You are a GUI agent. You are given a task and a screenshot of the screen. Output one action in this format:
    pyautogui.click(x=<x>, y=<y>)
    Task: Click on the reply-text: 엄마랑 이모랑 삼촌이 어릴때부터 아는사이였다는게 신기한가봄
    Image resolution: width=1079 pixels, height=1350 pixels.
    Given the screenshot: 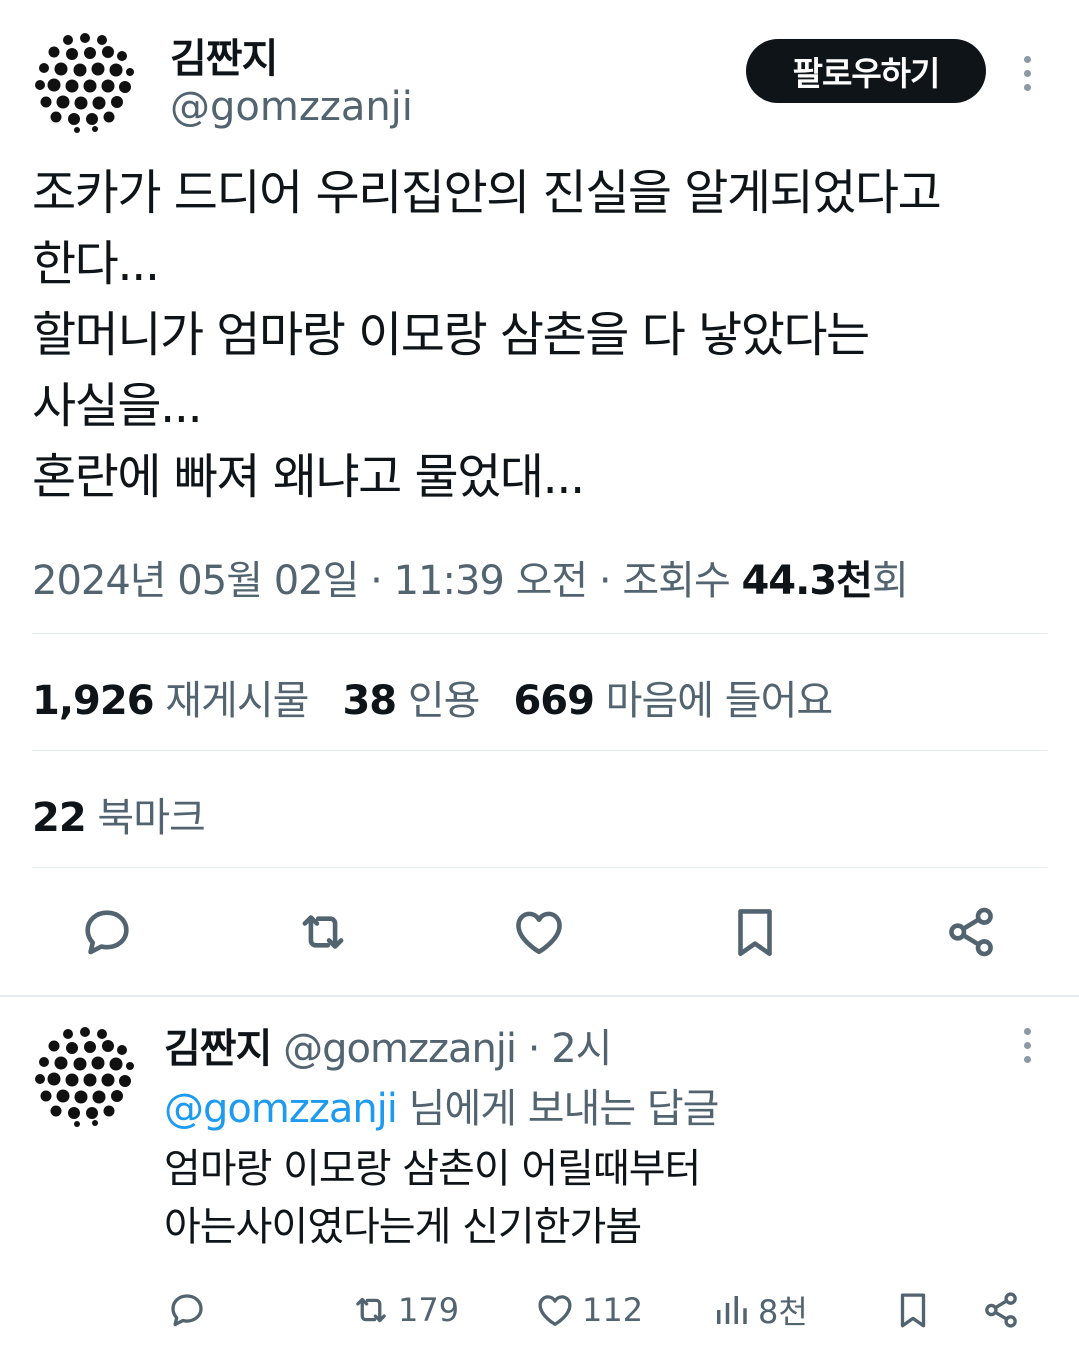 What is the action you would take?
    pyautogui.click(x=432, y=1198)
    